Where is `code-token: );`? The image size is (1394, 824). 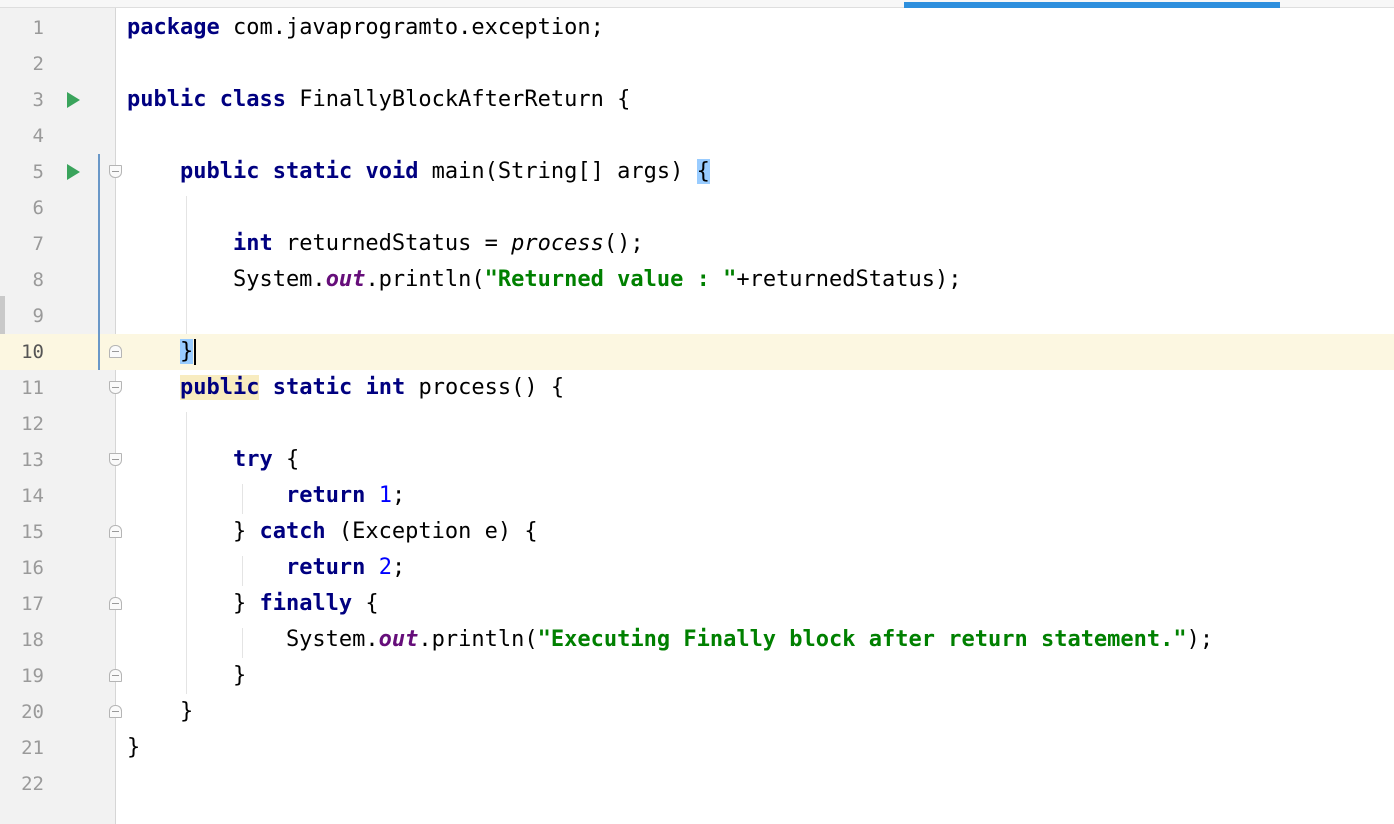 code-token: ); is located at coordinates (1200, 639).